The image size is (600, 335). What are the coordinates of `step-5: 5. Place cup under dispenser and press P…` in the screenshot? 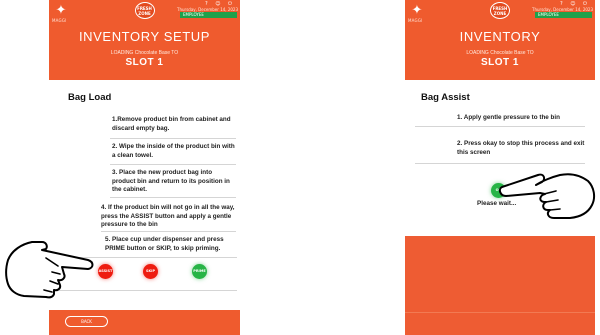 It's located at (164, 244).